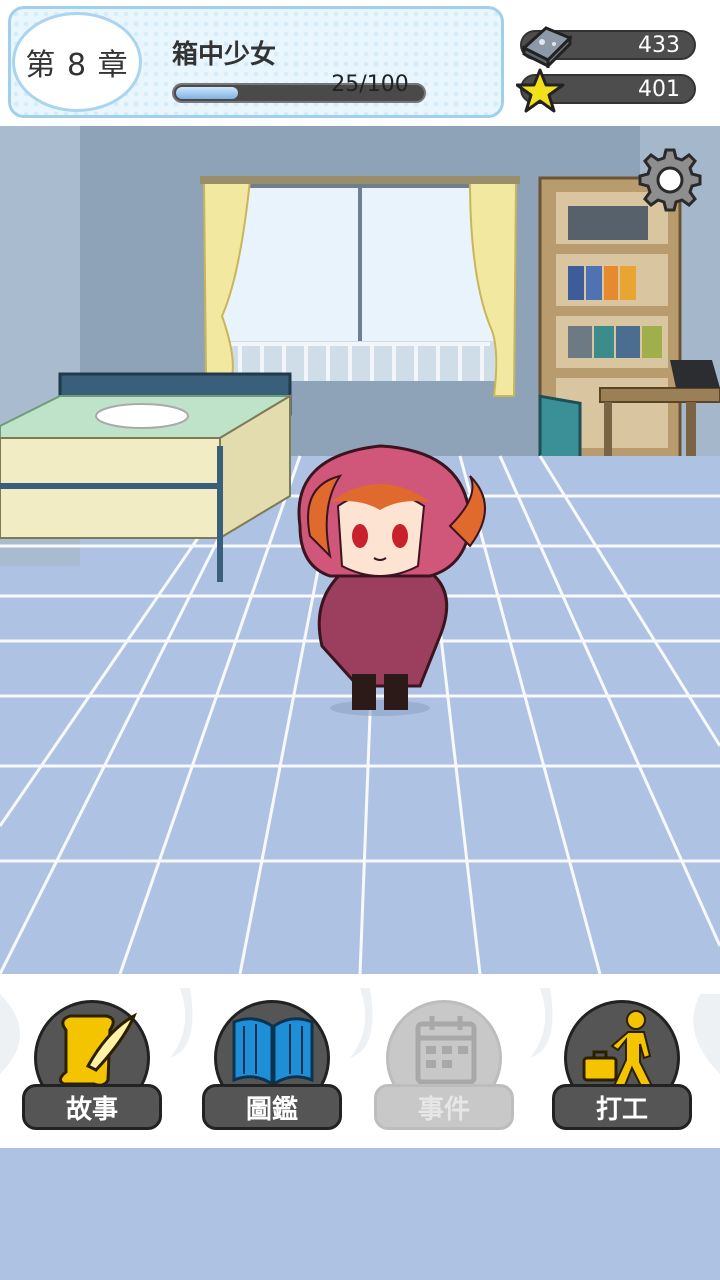  What do you see at coordinates (659, 45) in the screenshot?
I see `tile-count: 433` at bounding box center [659, 45].